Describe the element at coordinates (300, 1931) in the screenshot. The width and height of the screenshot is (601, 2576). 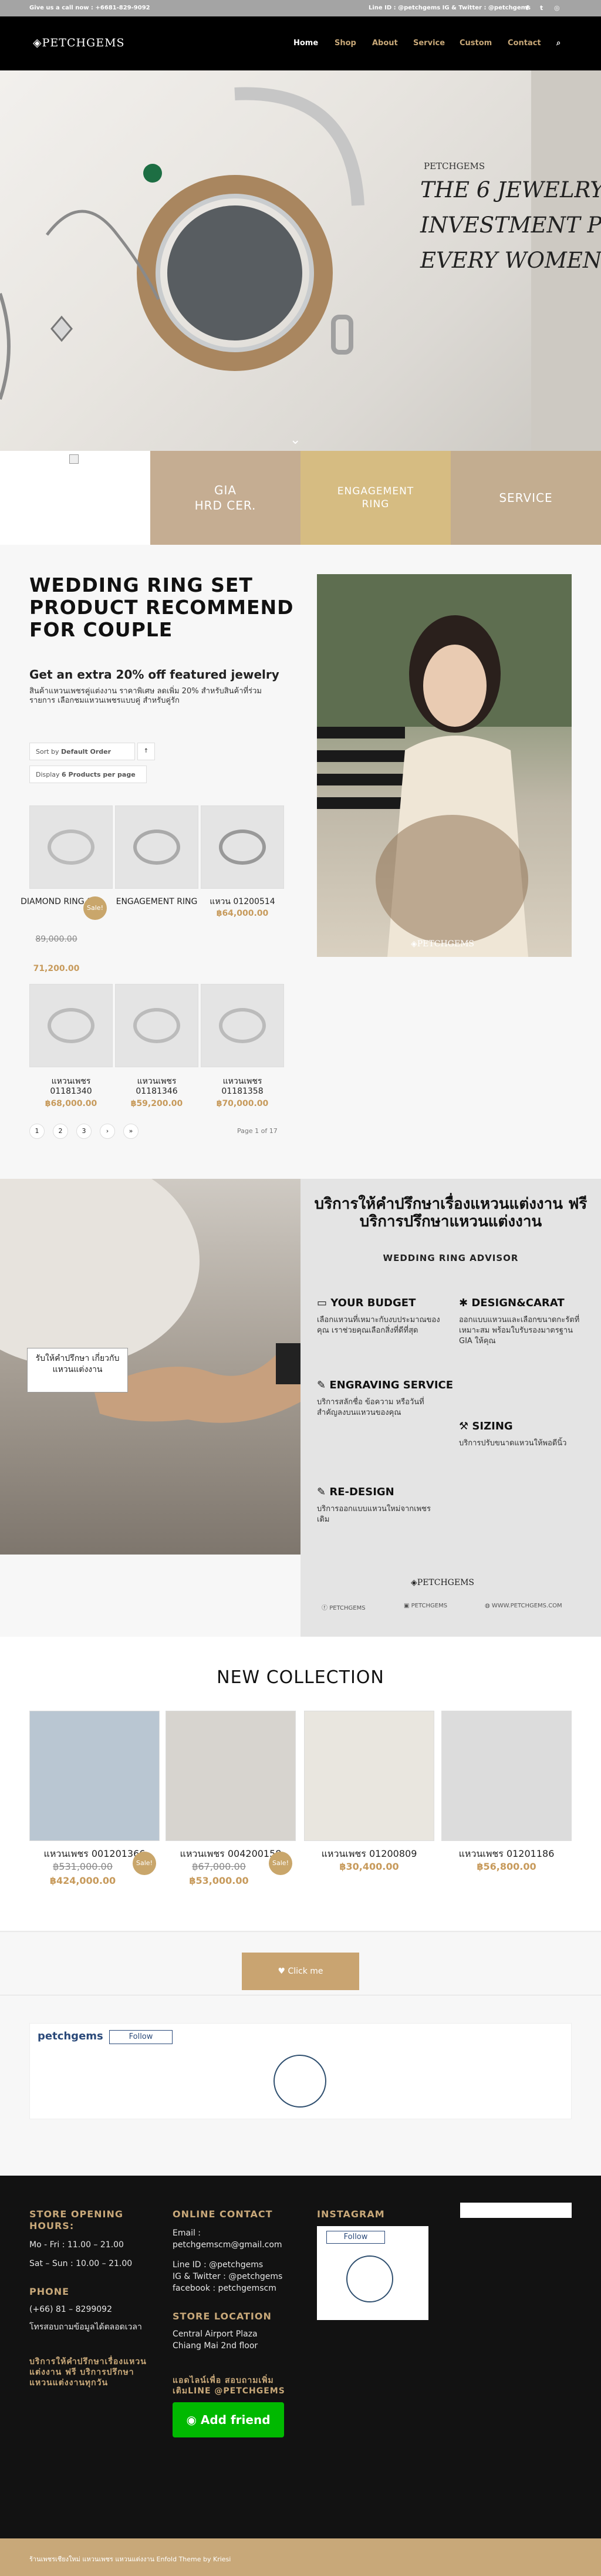
I see `divider` at that location.